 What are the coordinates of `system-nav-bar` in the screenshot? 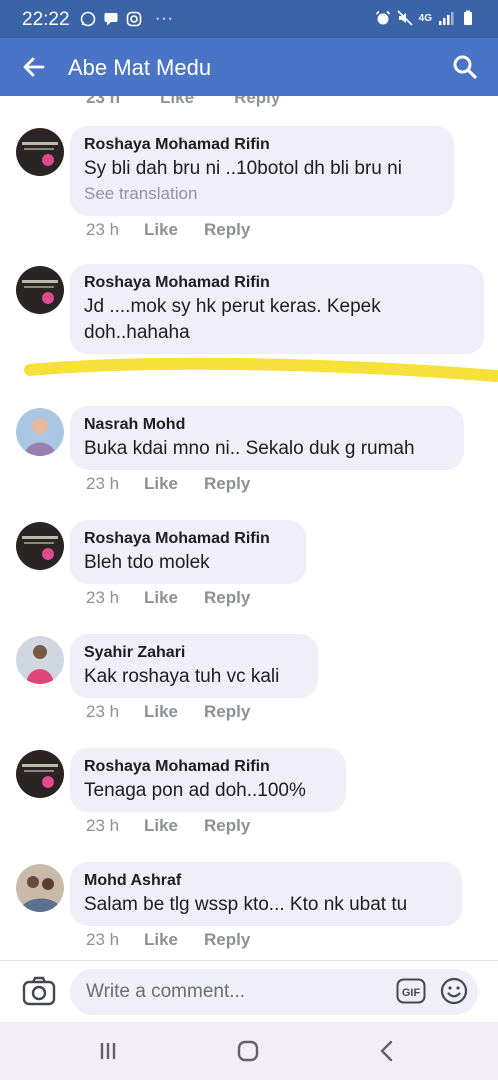 It's located at (249, 1051).